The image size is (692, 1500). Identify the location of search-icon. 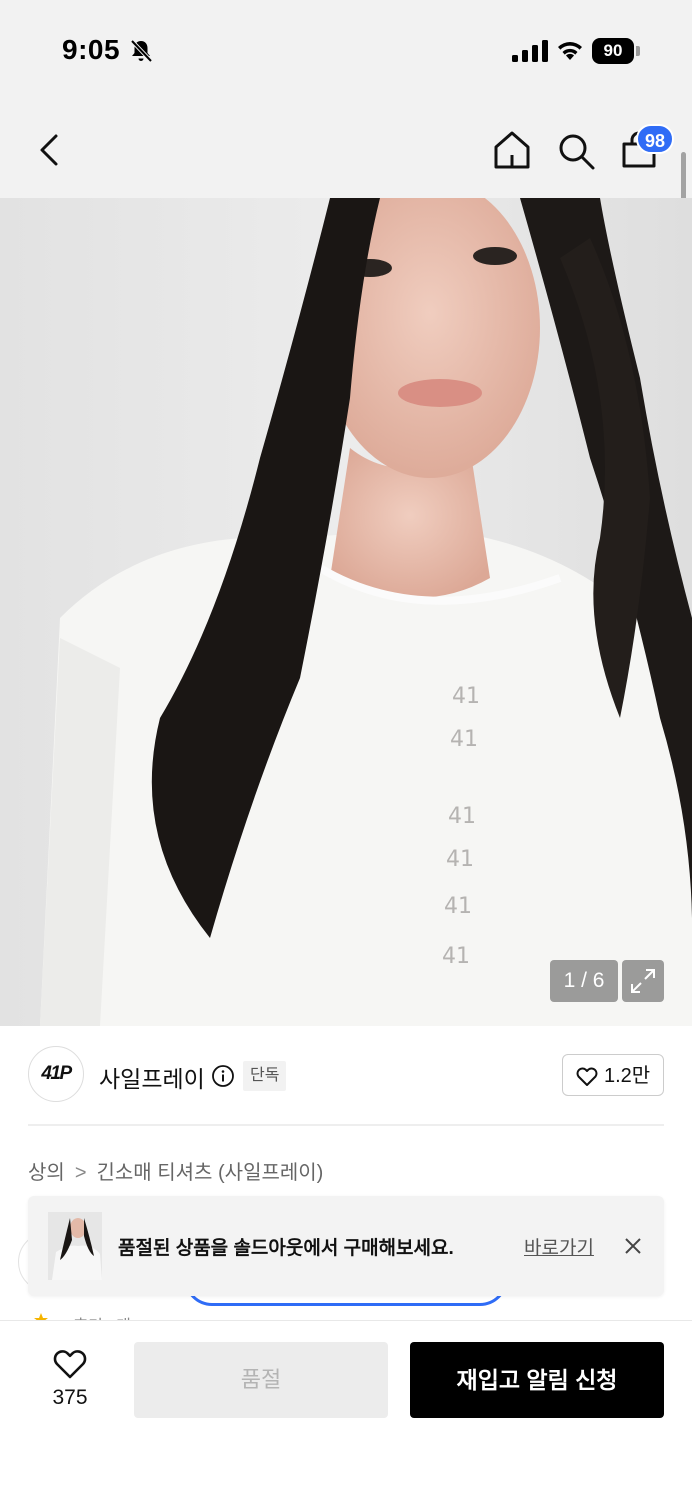
(576, 151).